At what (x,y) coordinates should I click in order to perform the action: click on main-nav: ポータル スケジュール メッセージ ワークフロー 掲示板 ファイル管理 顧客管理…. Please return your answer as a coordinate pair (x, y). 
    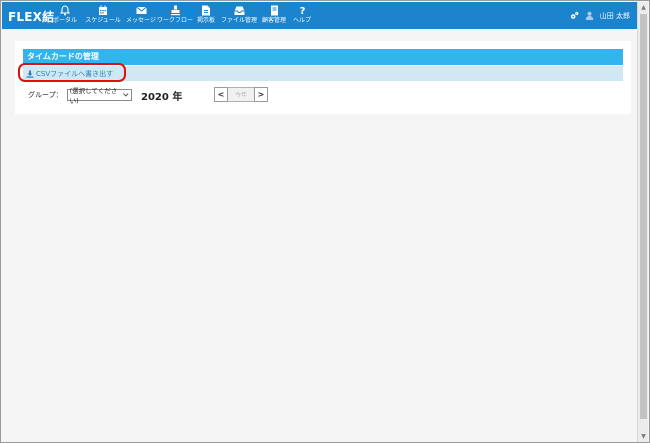
    Looking at the image, I should click on (183, 15).